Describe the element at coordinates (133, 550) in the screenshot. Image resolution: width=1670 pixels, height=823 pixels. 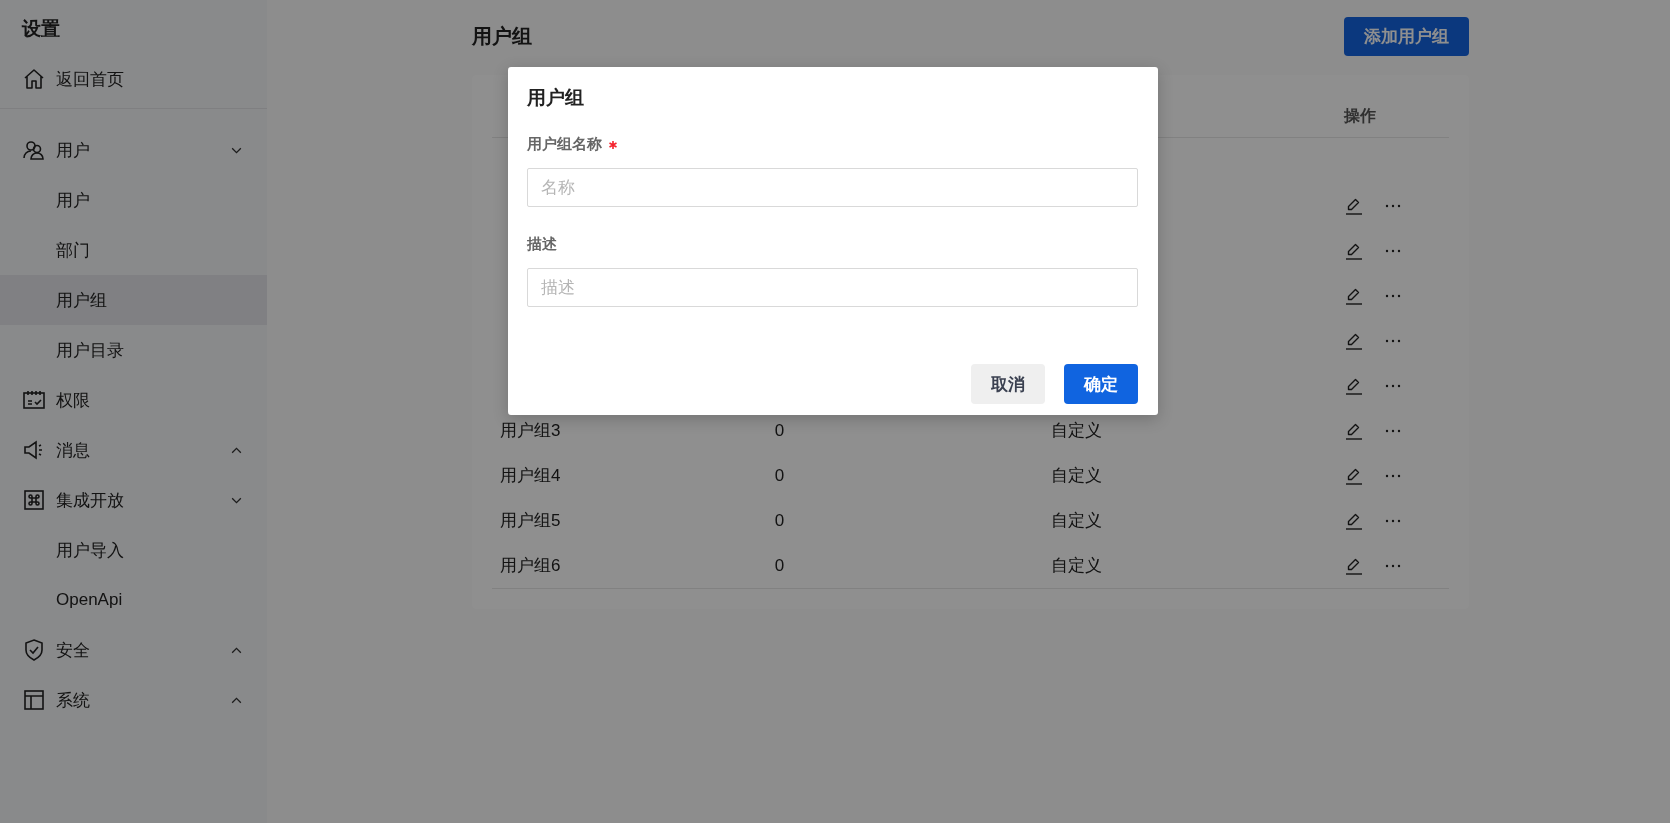
I see `sidebar-item: 用户导入` at that location.